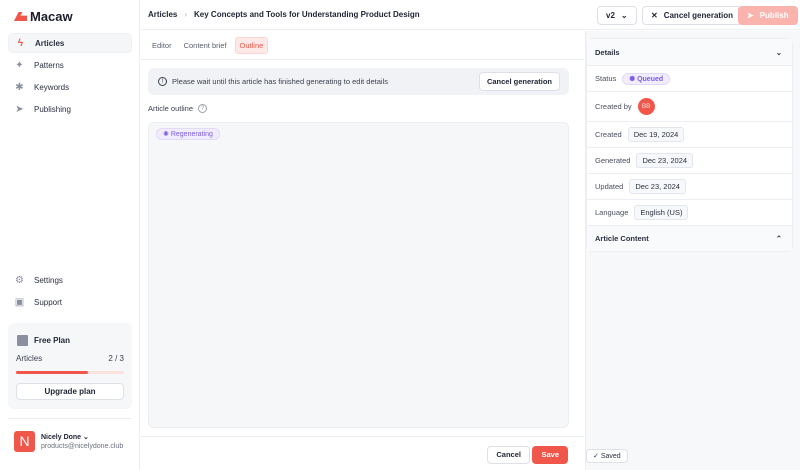 Image resolution: width=800 pixels, height=470 pixels. I want to click on version-select: v2 ⌄, so click(617, 15).